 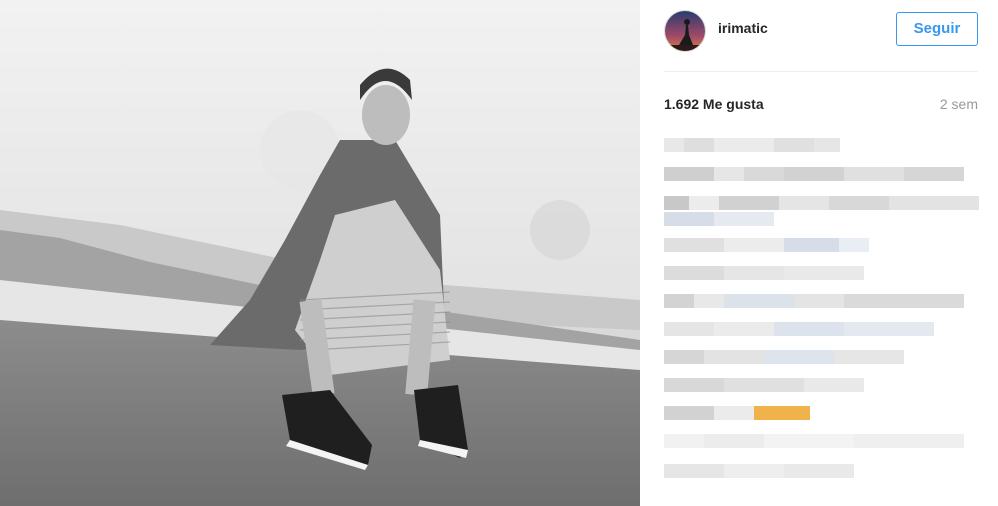 I want to click on username-link: irimatic, so click(x=743, y=28).